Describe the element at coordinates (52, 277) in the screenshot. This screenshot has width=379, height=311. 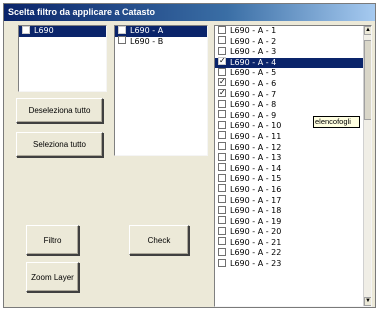
I see `zoom-layer-button: Zoom Layer` at that location.